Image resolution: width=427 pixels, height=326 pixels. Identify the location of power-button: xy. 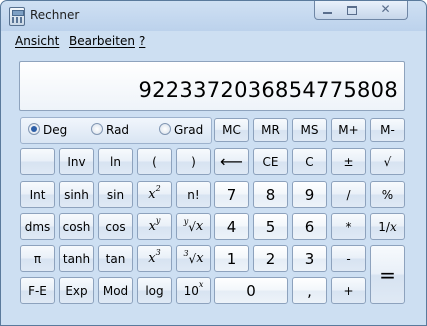
(154, 226).